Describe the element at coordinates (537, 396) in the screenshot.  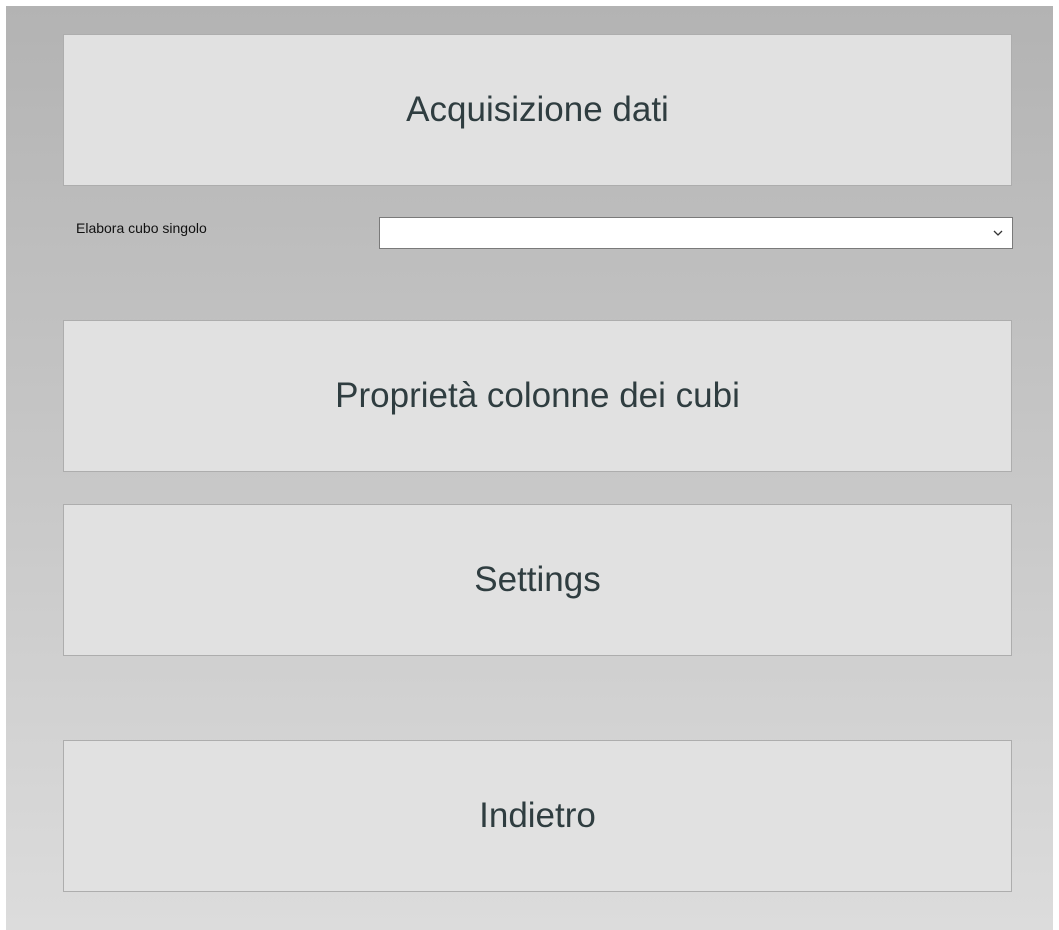
I see `proprieta-colonne-button: Proprietà colonne dei cubi` at that location.